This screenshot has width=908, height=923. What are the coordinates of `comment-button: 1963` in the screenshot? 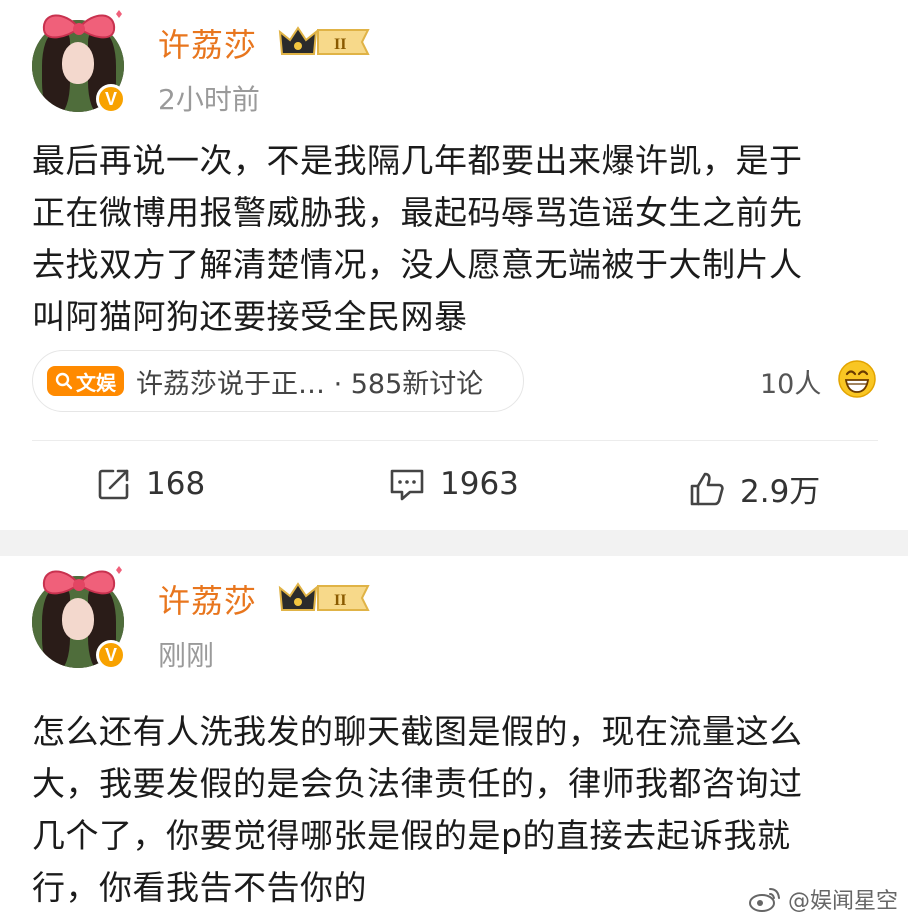 It's located at (453, 484).